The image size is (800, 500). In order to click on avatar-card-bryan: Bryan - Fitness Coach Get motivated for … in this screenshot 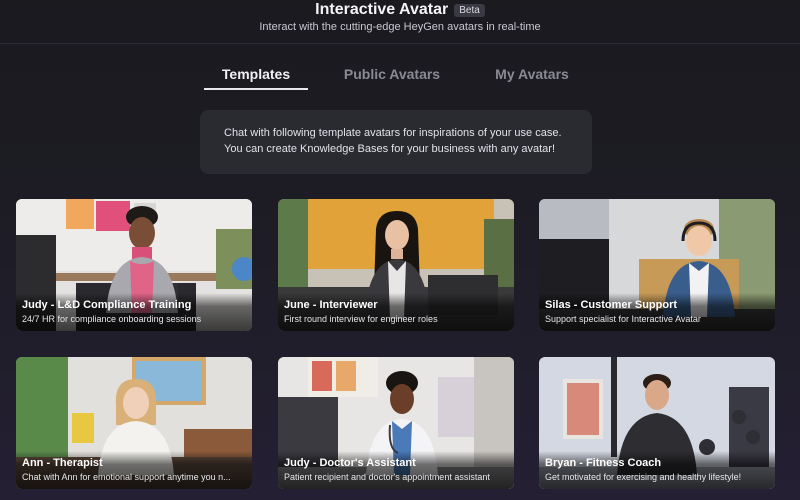, I will do `click(657, 423)`.